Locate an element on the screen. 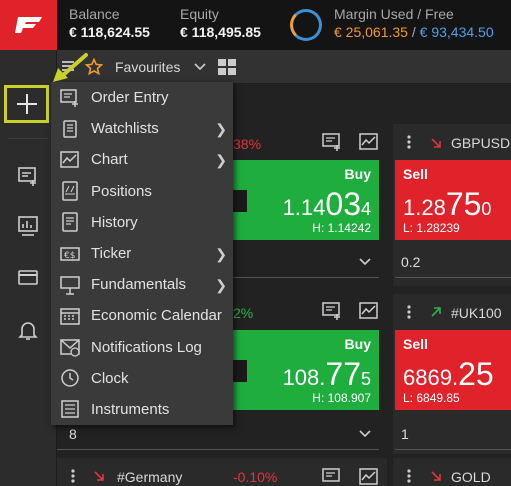 The width and height of the screenshot is (511, 486). menu-item-order-entry: Order Entry is located at coordinates (142, 97).